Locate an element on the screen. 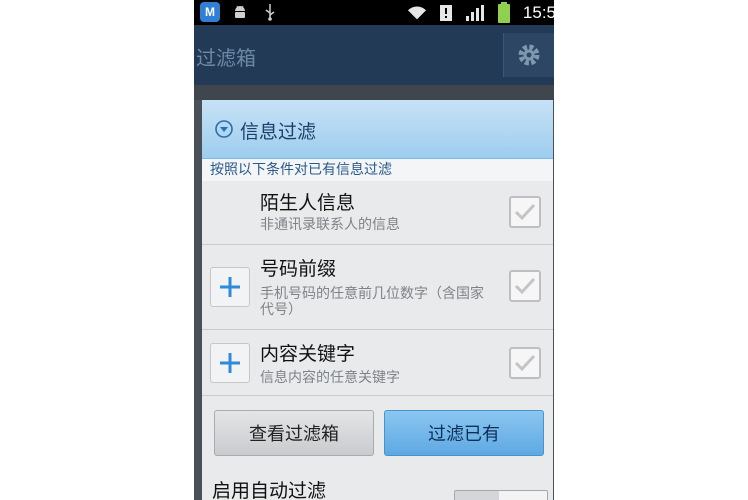 This screenshot has height=500, width=748. toggle-on-segment is located at coordinates (477, 495).